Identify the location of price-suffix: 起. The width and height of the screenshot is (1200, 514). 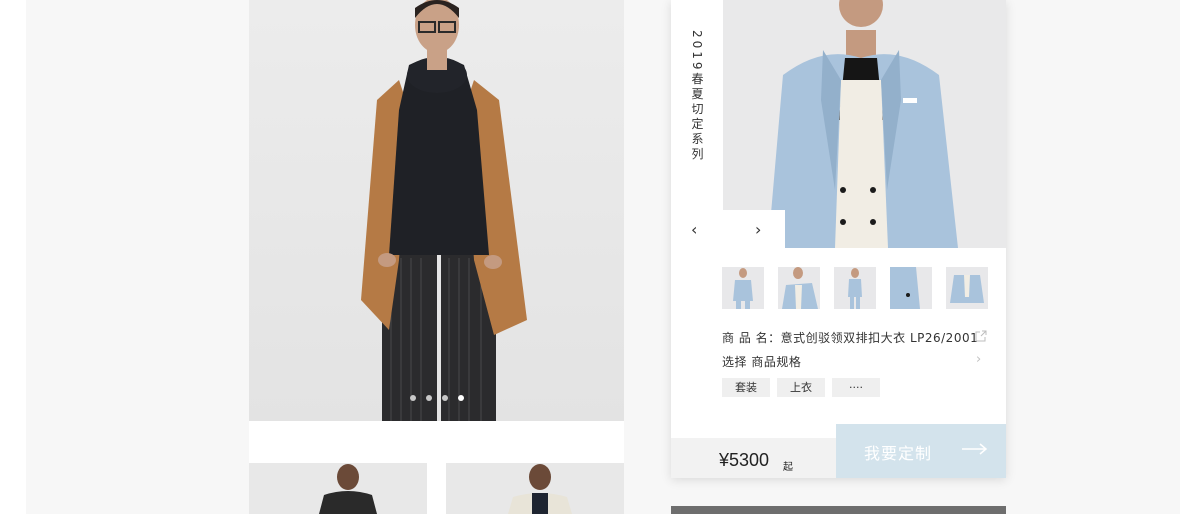
(788, 467).